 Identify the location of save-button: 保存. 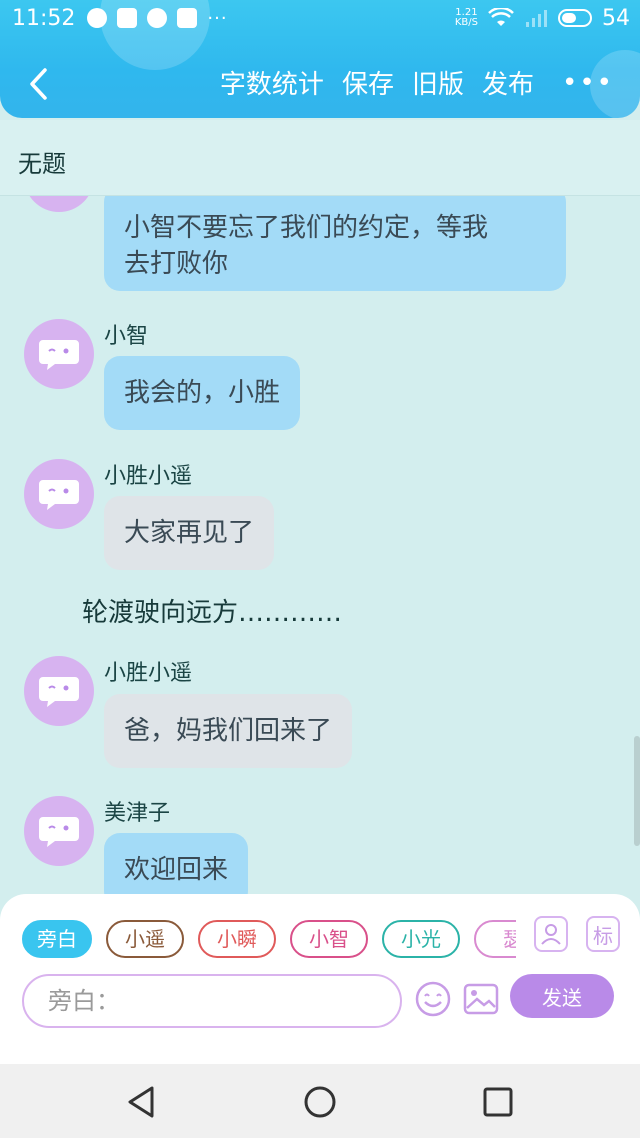
(368, 82).